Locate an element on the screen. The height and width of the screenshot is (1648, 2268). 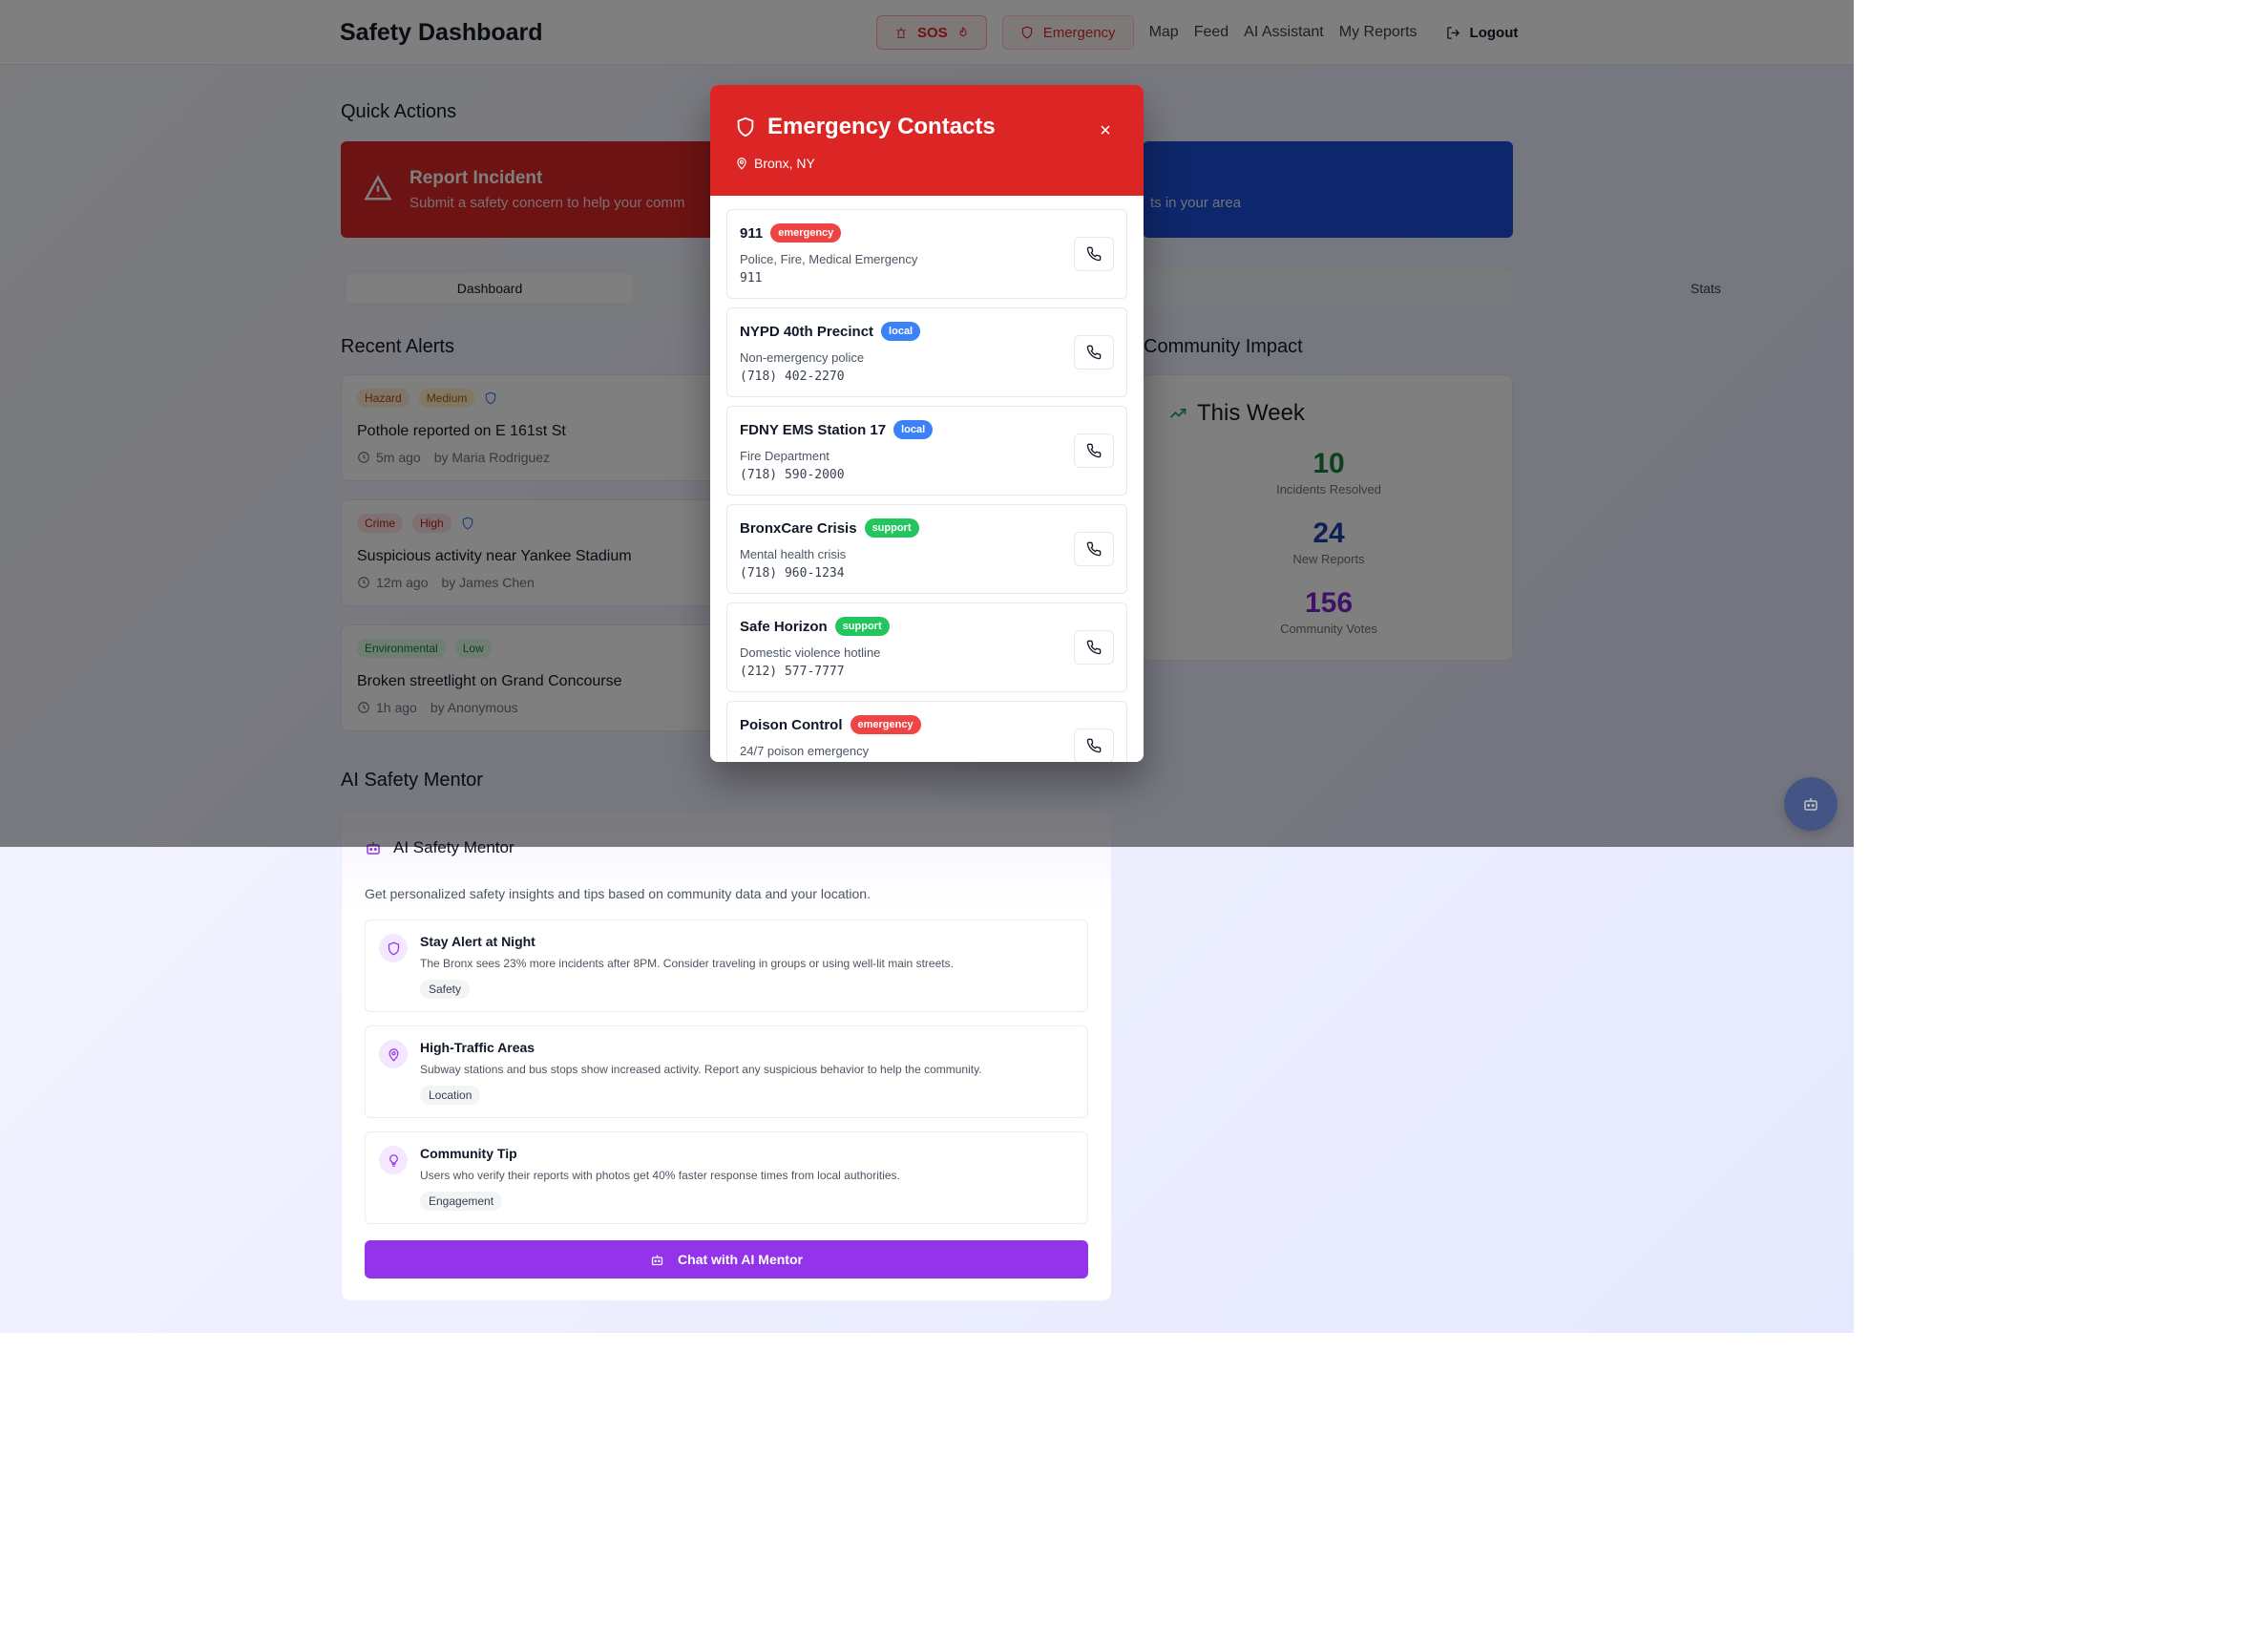
tip-title: High-Traffic Areas is located at coordinates (478, 1047).